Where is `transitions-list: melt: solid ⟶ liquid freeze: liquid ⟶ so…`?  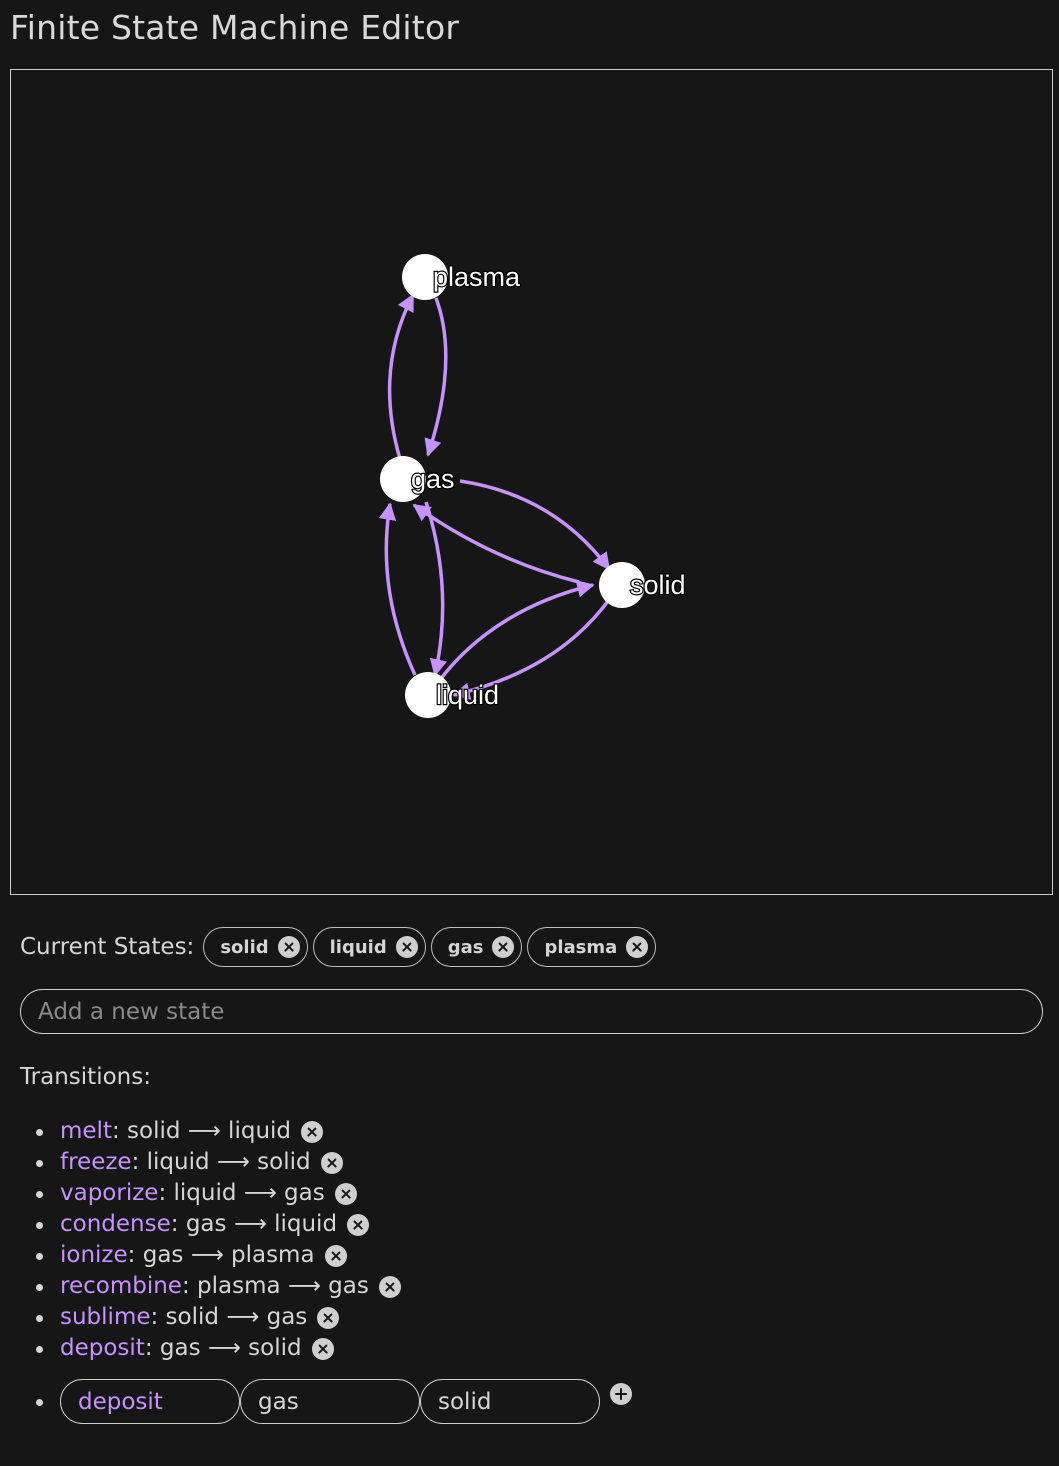
transitions-list: melt: solid ⟶ liquid freeze: liquid ⟶ so… is located at coordinates (200, 1240).